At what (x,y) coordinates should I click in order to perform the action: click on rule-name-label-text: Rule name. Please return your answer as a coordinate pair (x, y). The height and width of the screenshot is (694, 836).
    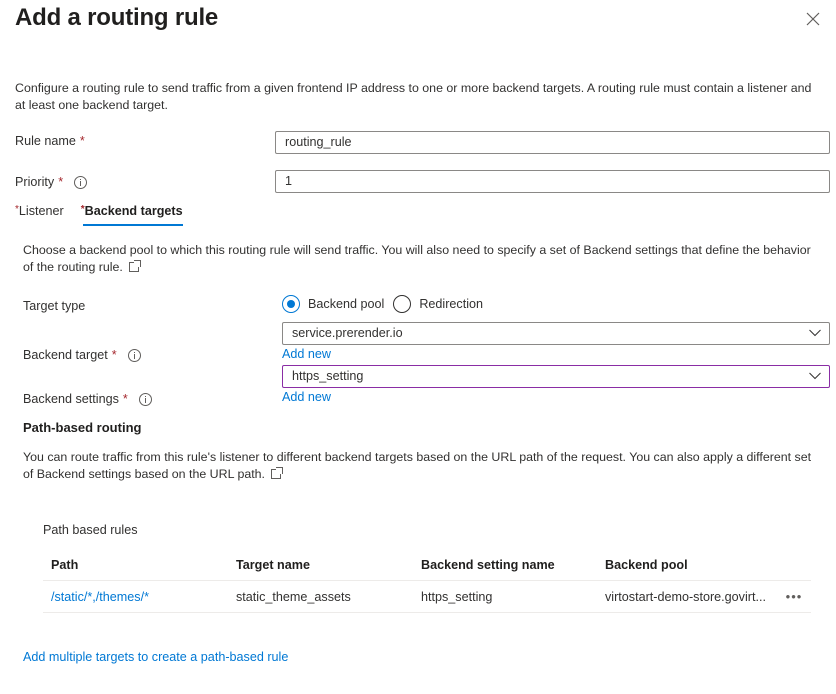
    Looking at the image, I should click on (45, 141).